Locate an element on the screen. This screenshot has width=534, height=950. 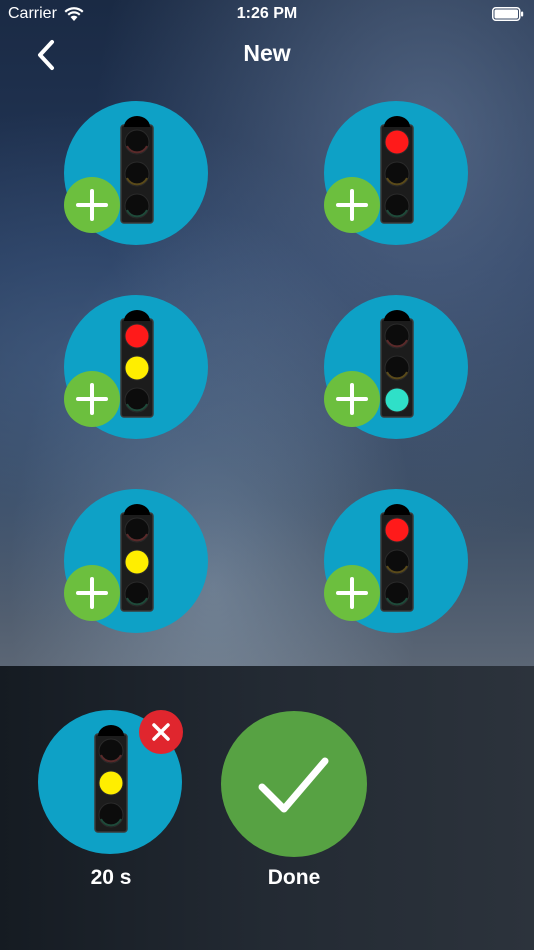
light-option-red-yellow is located at coordinates (137, 368).